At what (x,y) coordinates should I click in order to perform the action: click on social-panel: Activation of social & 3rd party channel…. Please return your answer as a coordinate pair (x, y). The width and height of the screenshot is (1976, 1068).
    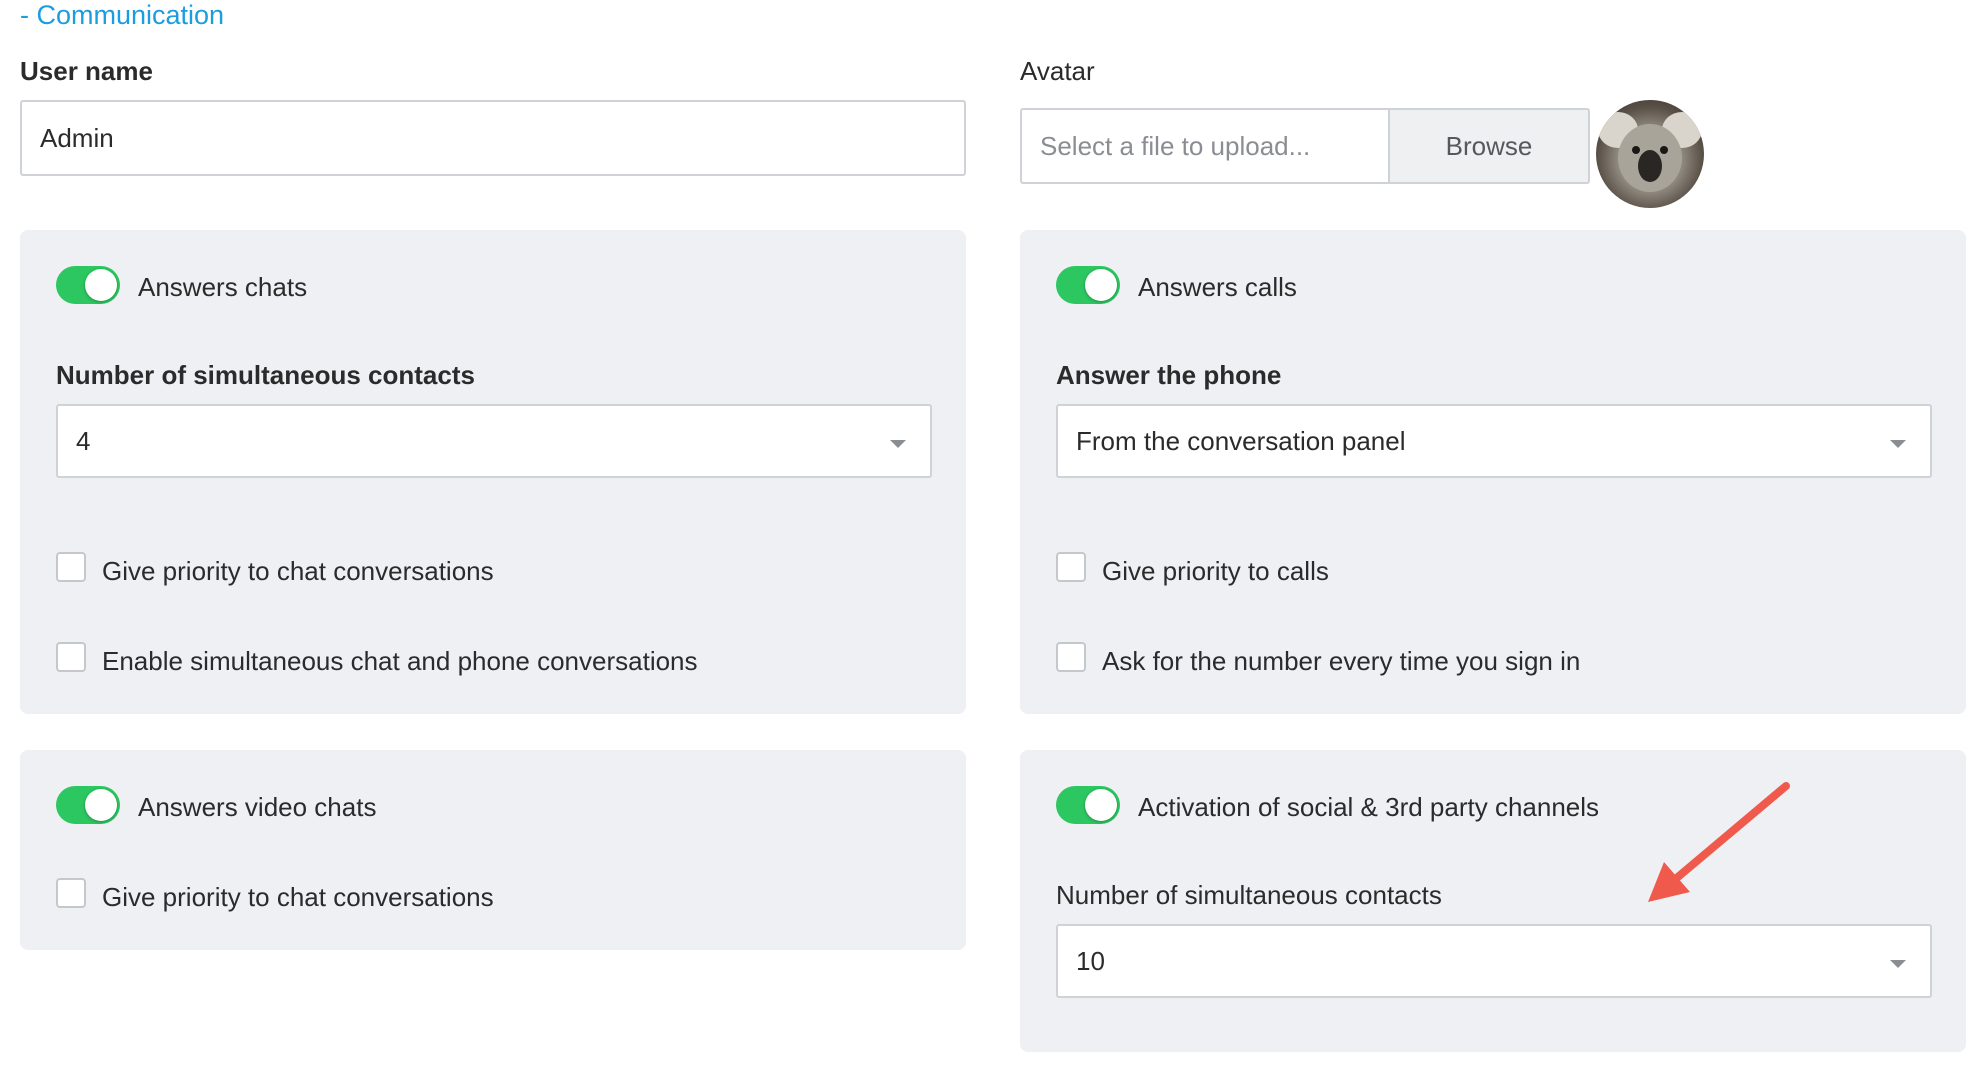
    Looking at the image, I should click on (1493, 901).